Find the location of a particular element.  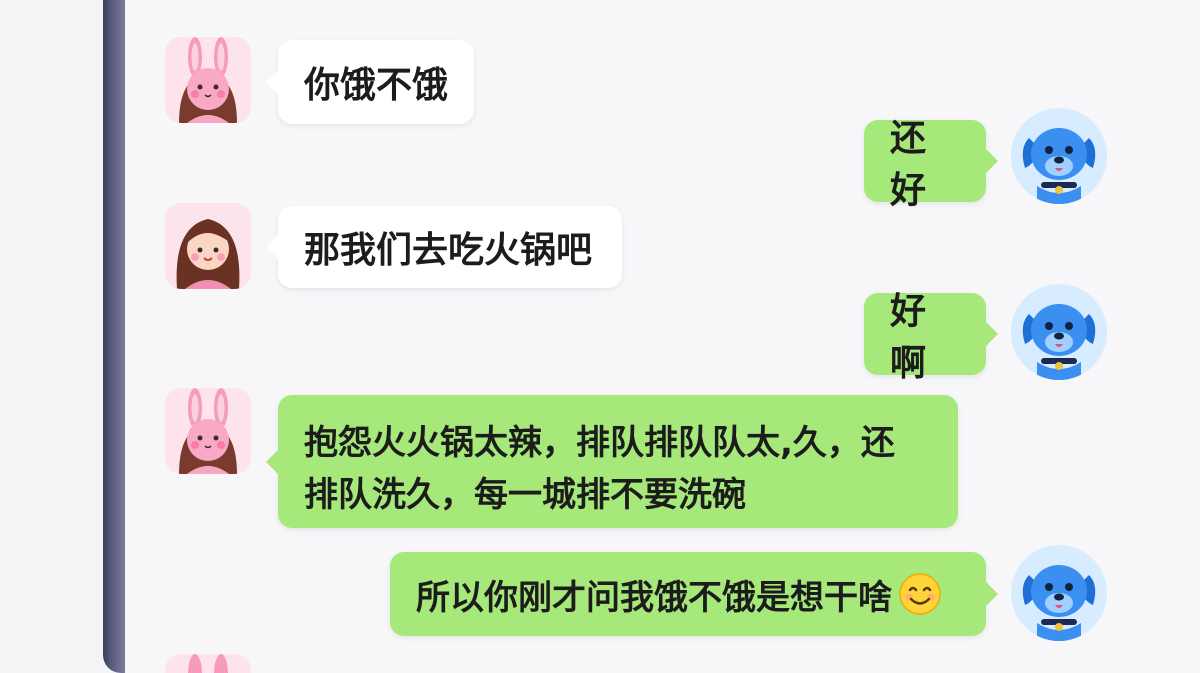

bunny-avatar-partial is located at coordinates (208, 663).